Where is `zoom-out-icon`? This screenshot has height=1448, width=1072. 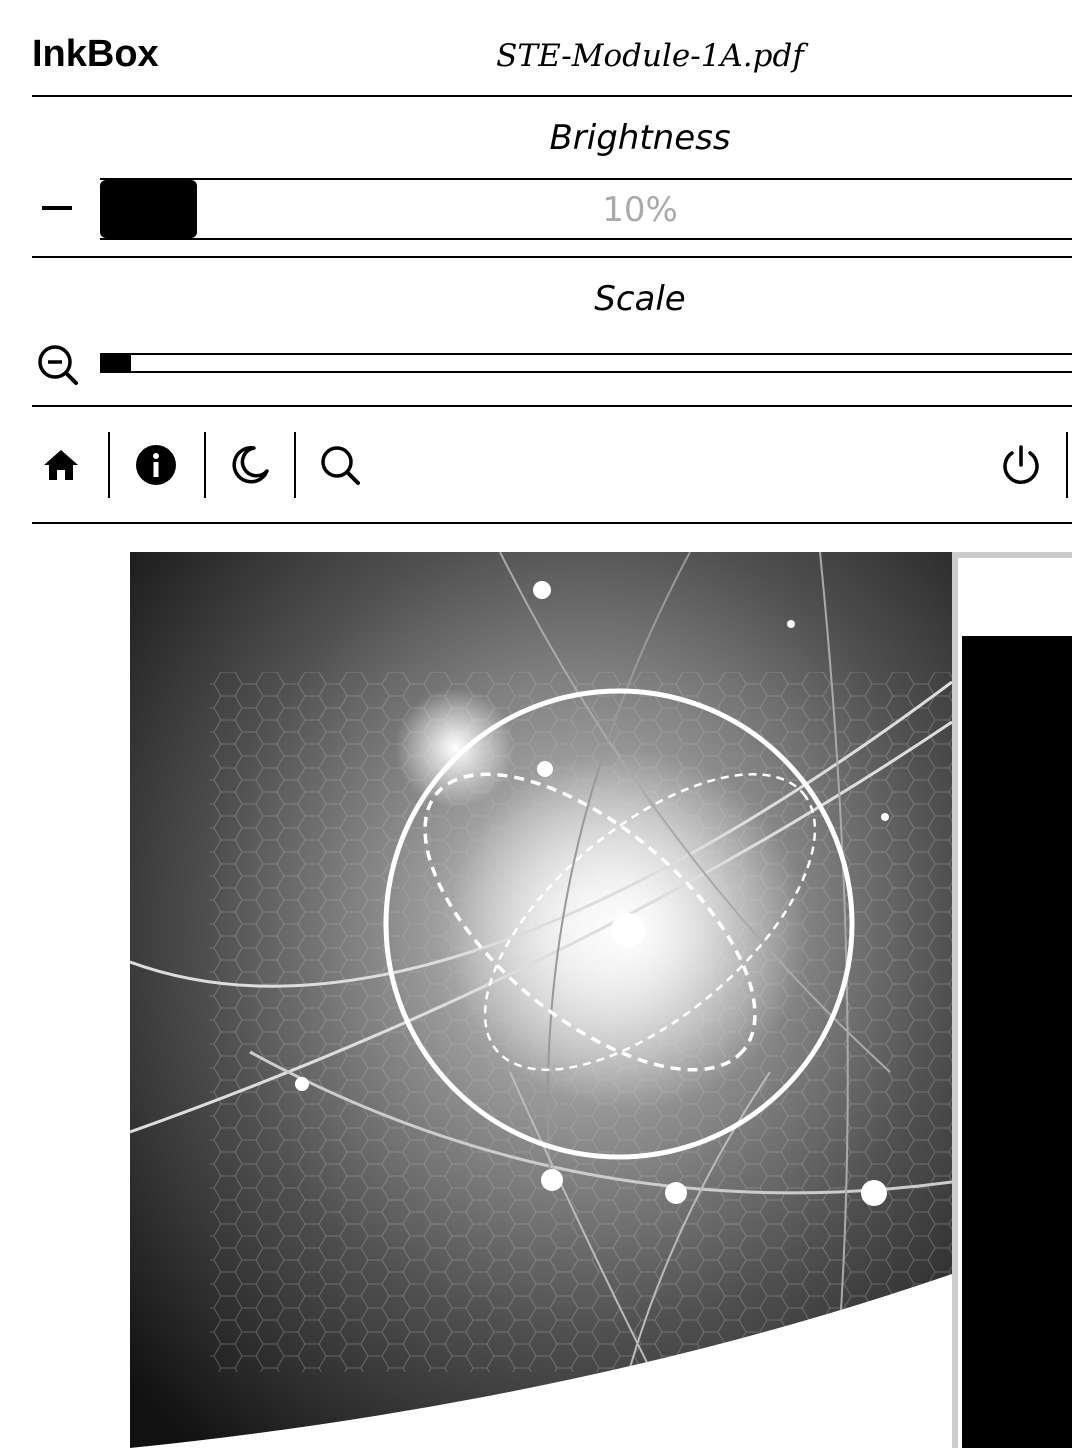 zoom-out-icon is located at coordinates (58, 365).